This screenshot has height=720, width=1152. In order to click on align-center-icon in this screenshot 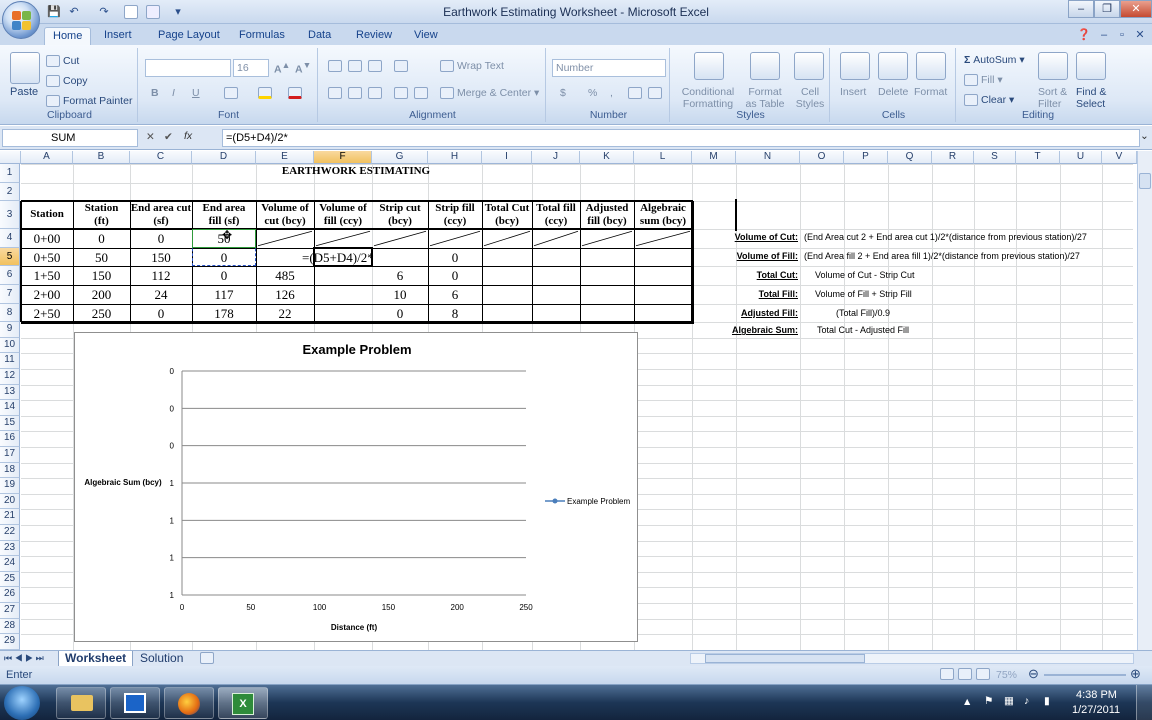, I will do `click(356, 93)`.